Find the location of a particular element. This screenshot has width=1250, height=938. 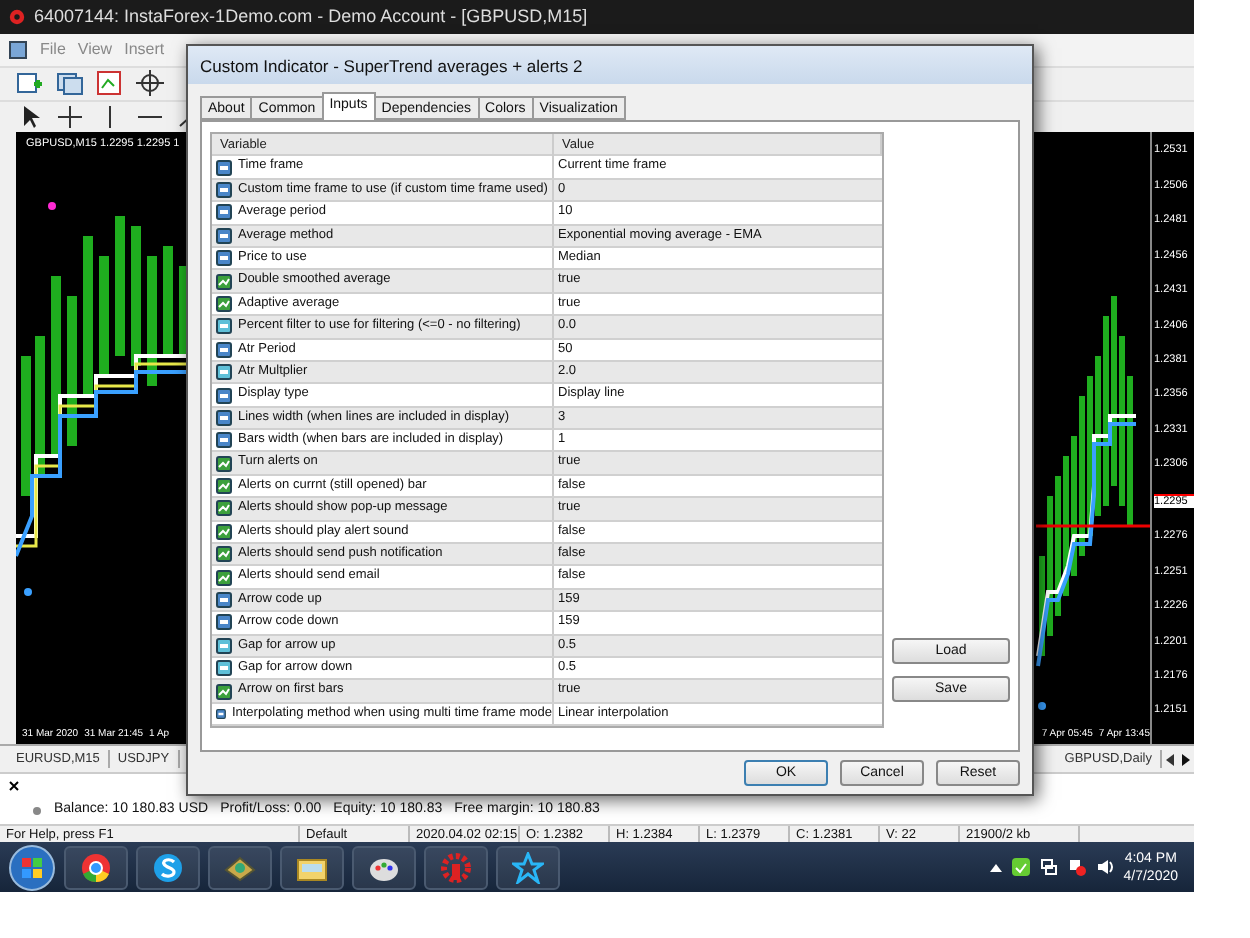

flag-alert-icon is located at coordinates (1076, 867).